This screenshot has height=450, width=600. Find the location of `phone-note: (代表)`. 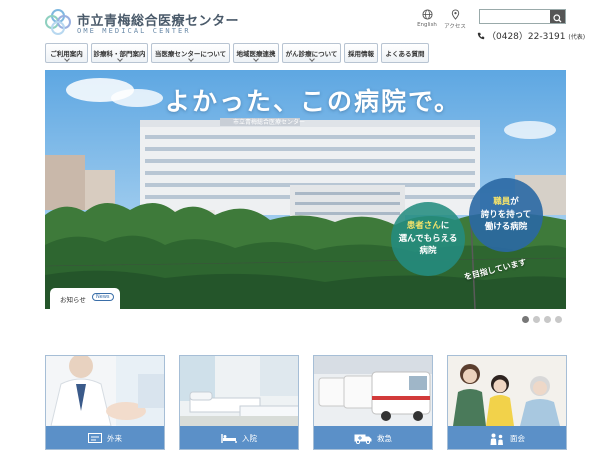

phone-note: (代表) is located at coordinates (577, 37).